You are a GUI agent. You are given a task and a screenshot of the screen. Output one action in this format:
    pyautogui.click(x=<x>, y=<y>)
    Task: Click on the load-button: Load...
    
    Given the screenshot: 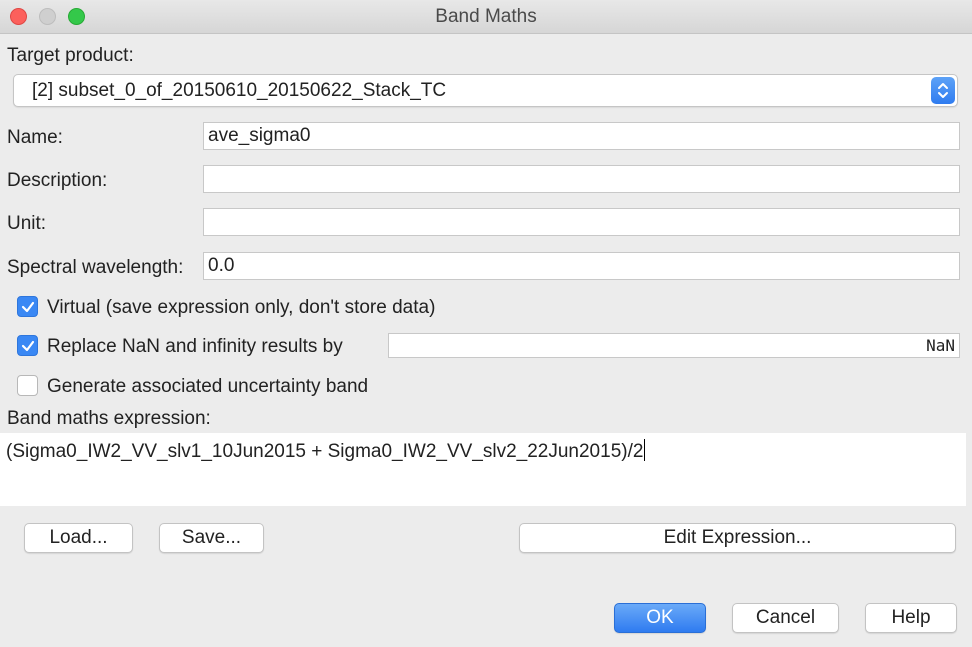 What is the action you would take?
    pyautogui.click(x=78, y=538)
    